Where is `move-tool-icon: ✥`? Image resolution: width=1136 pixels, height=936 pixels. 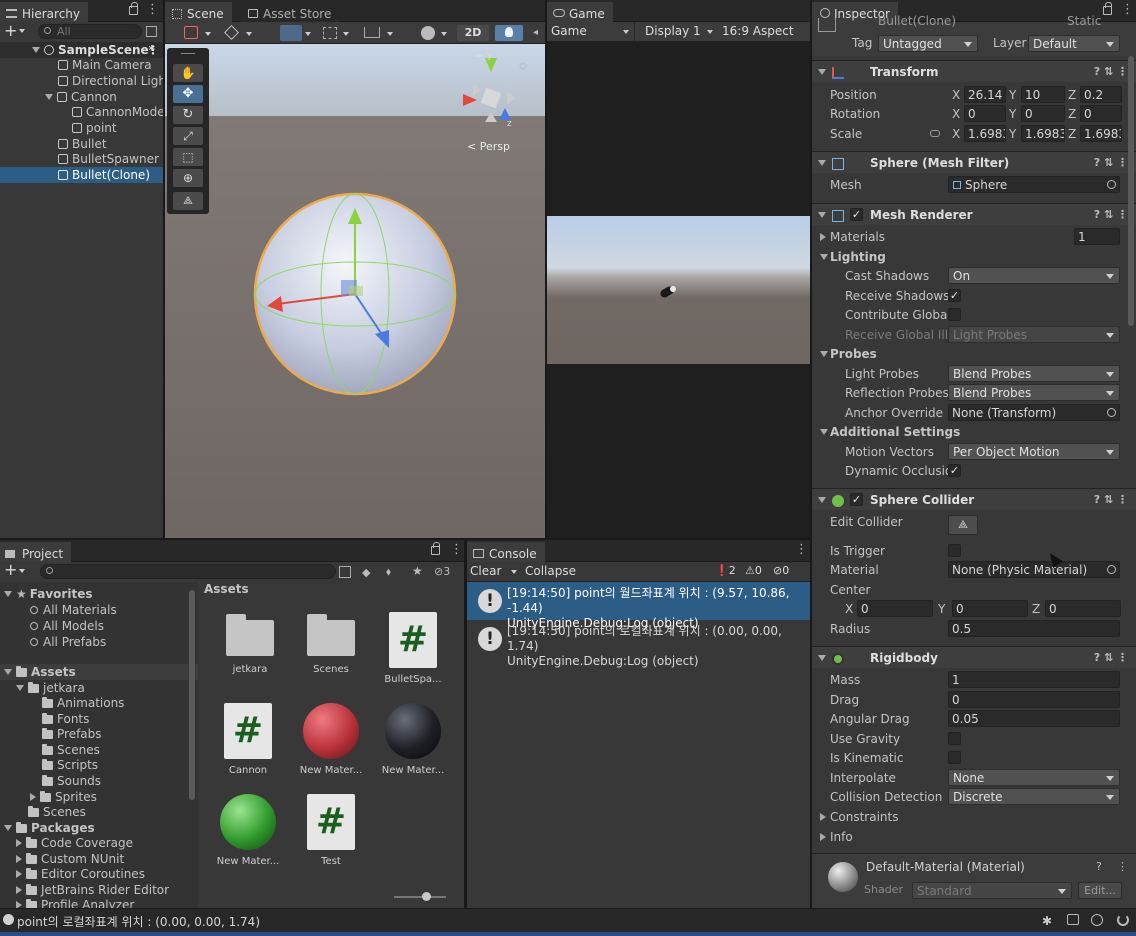 move-tool-icon: ✥ is located at coordinates (188, 94).